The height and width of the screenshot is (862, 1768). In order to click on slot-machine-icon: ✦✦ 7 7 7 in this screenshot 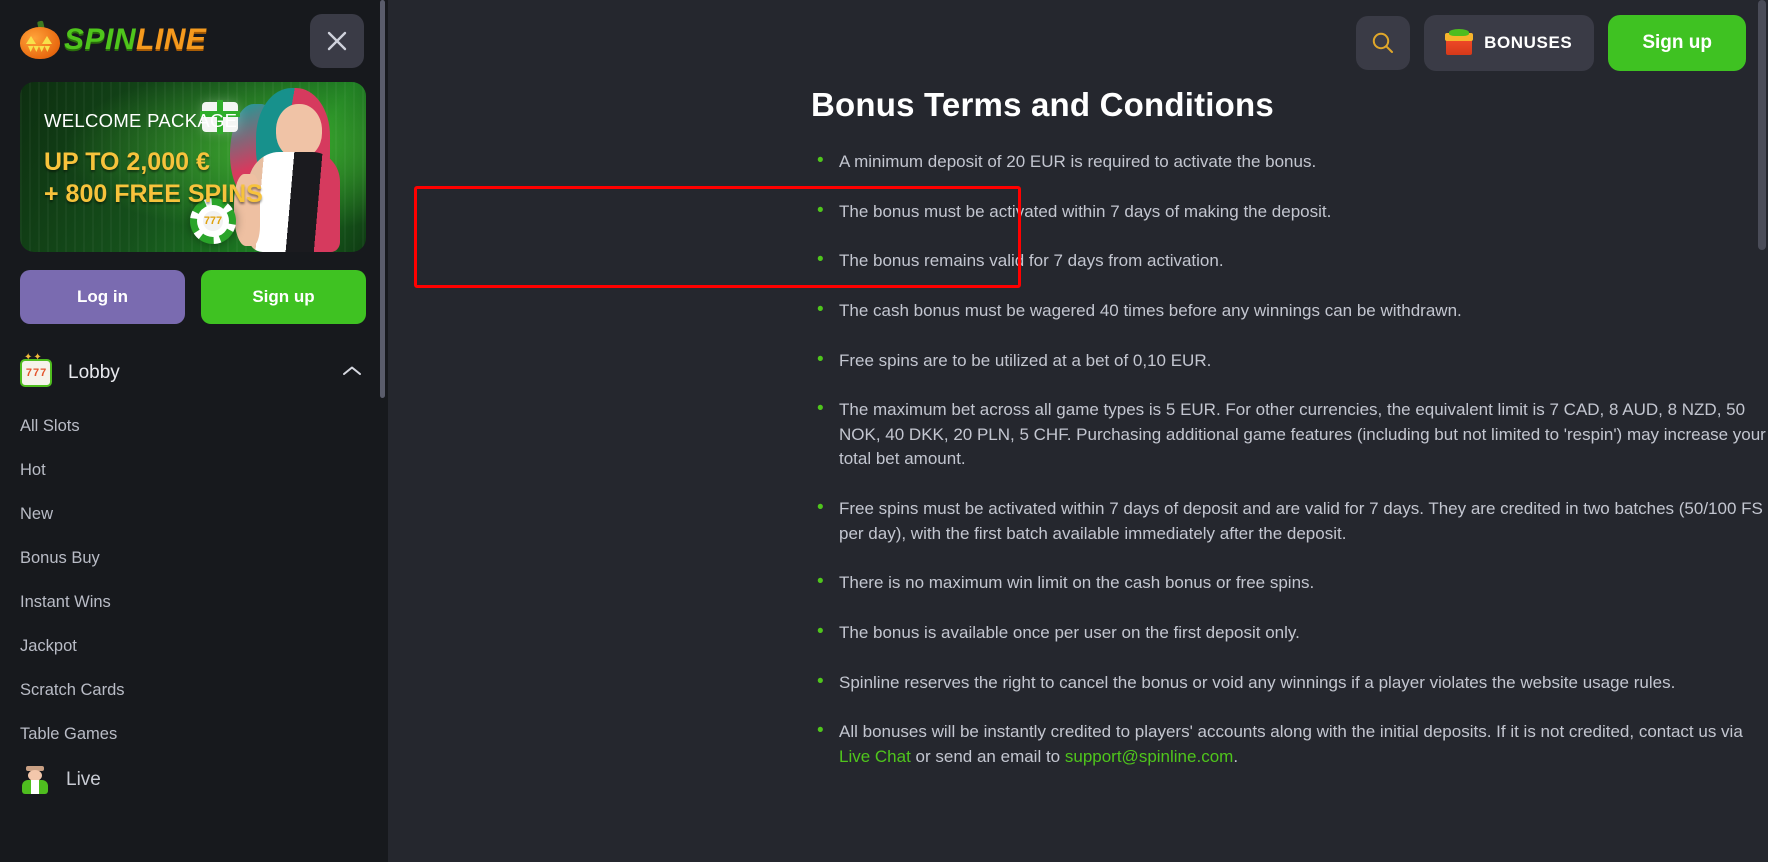, I will do `click(36, 369)`.